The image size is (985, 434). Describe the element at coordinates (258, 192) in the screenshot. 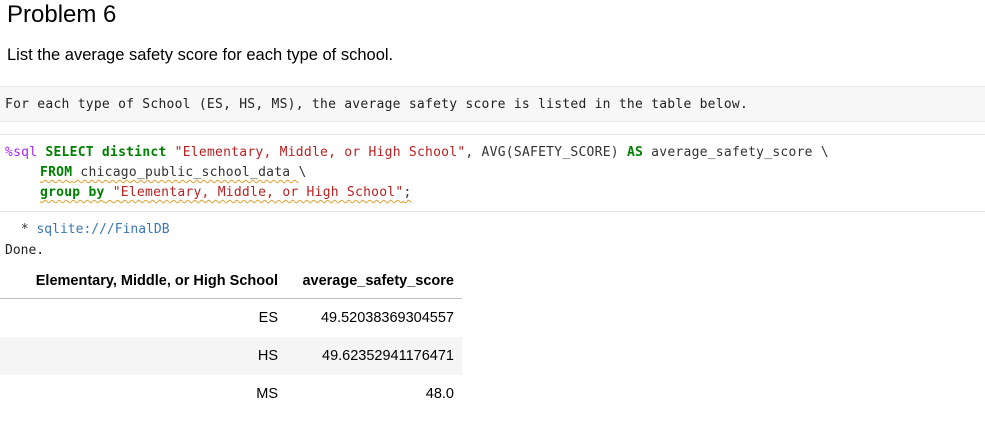

I see `group-column-string: "Elementary, Middle, or High School"` at that location.